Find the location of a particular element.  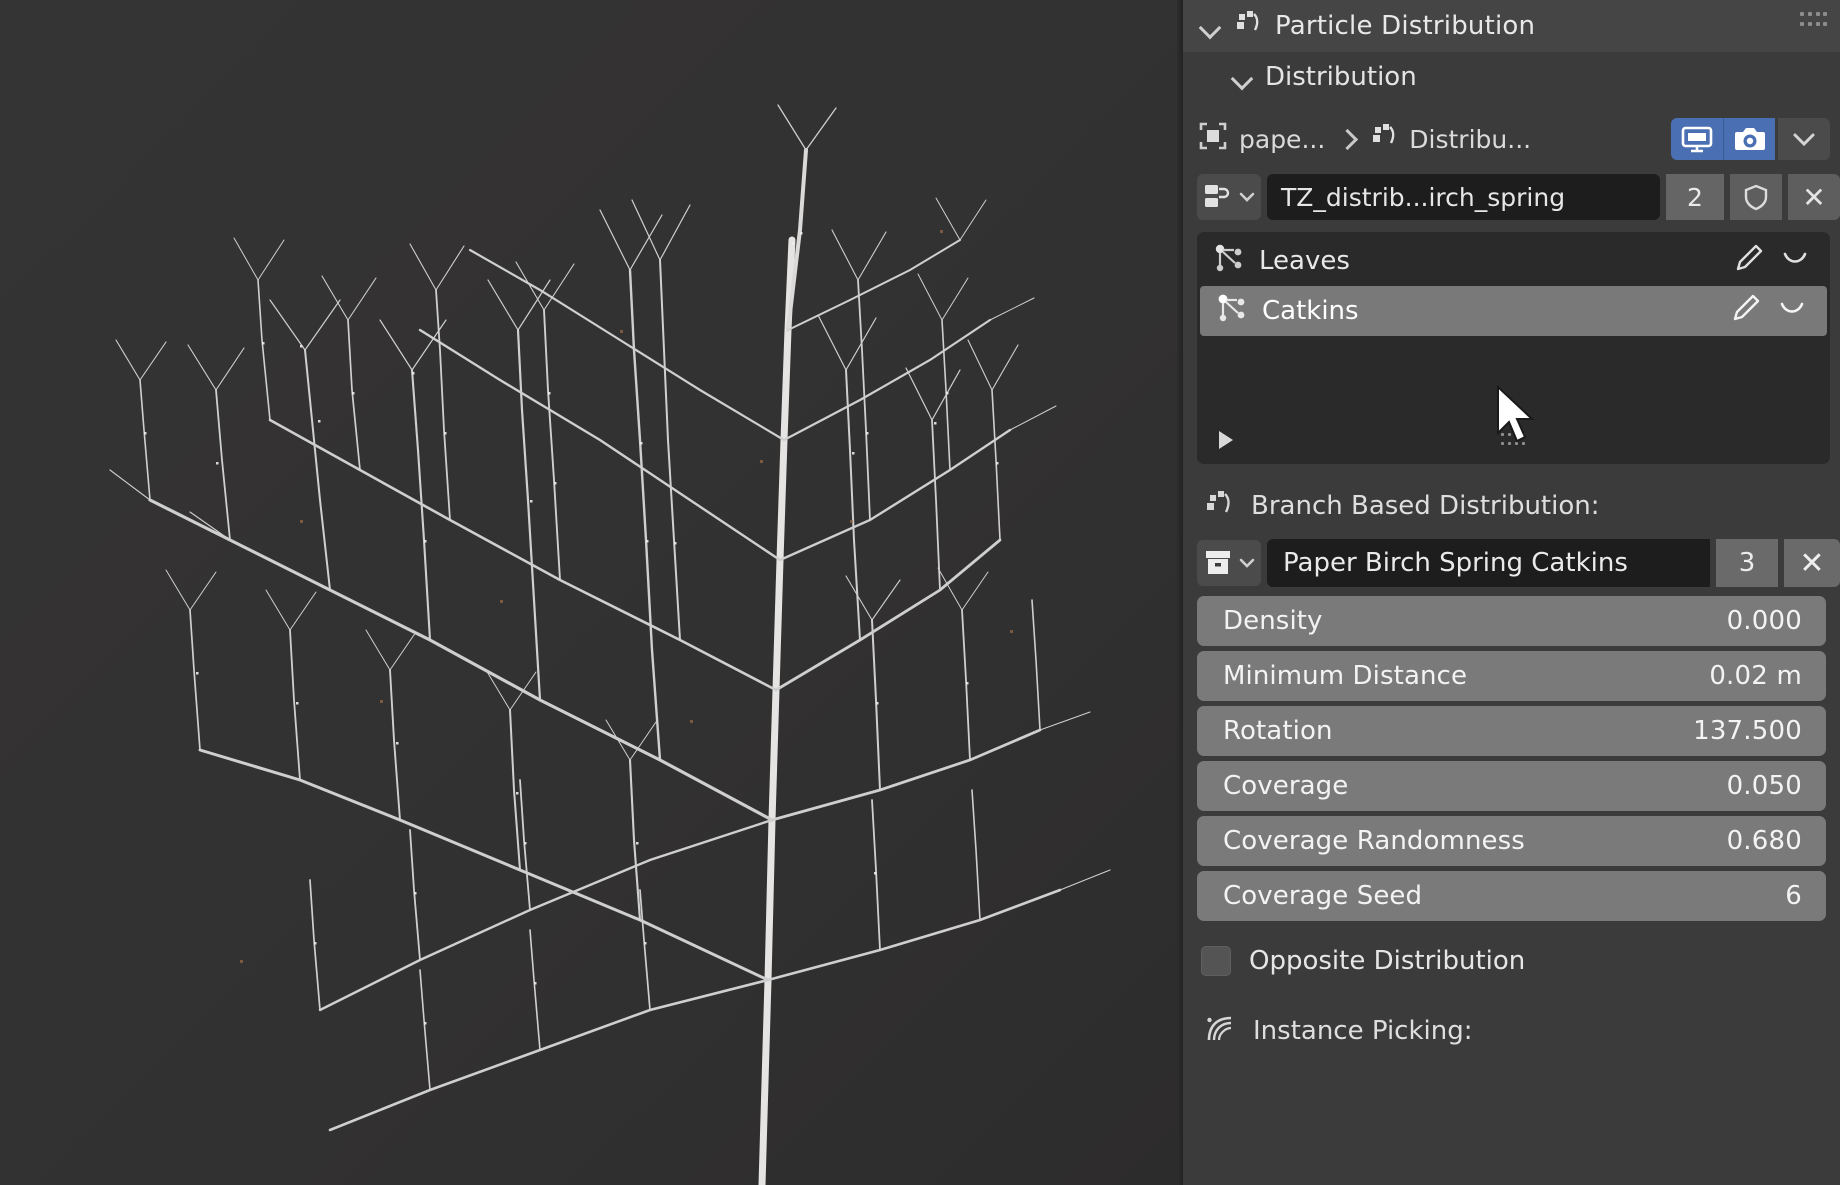

node-group-datablock-row: TZ_distrib...irch_spring 2 ✕ is located at coordinates (1511, 197).